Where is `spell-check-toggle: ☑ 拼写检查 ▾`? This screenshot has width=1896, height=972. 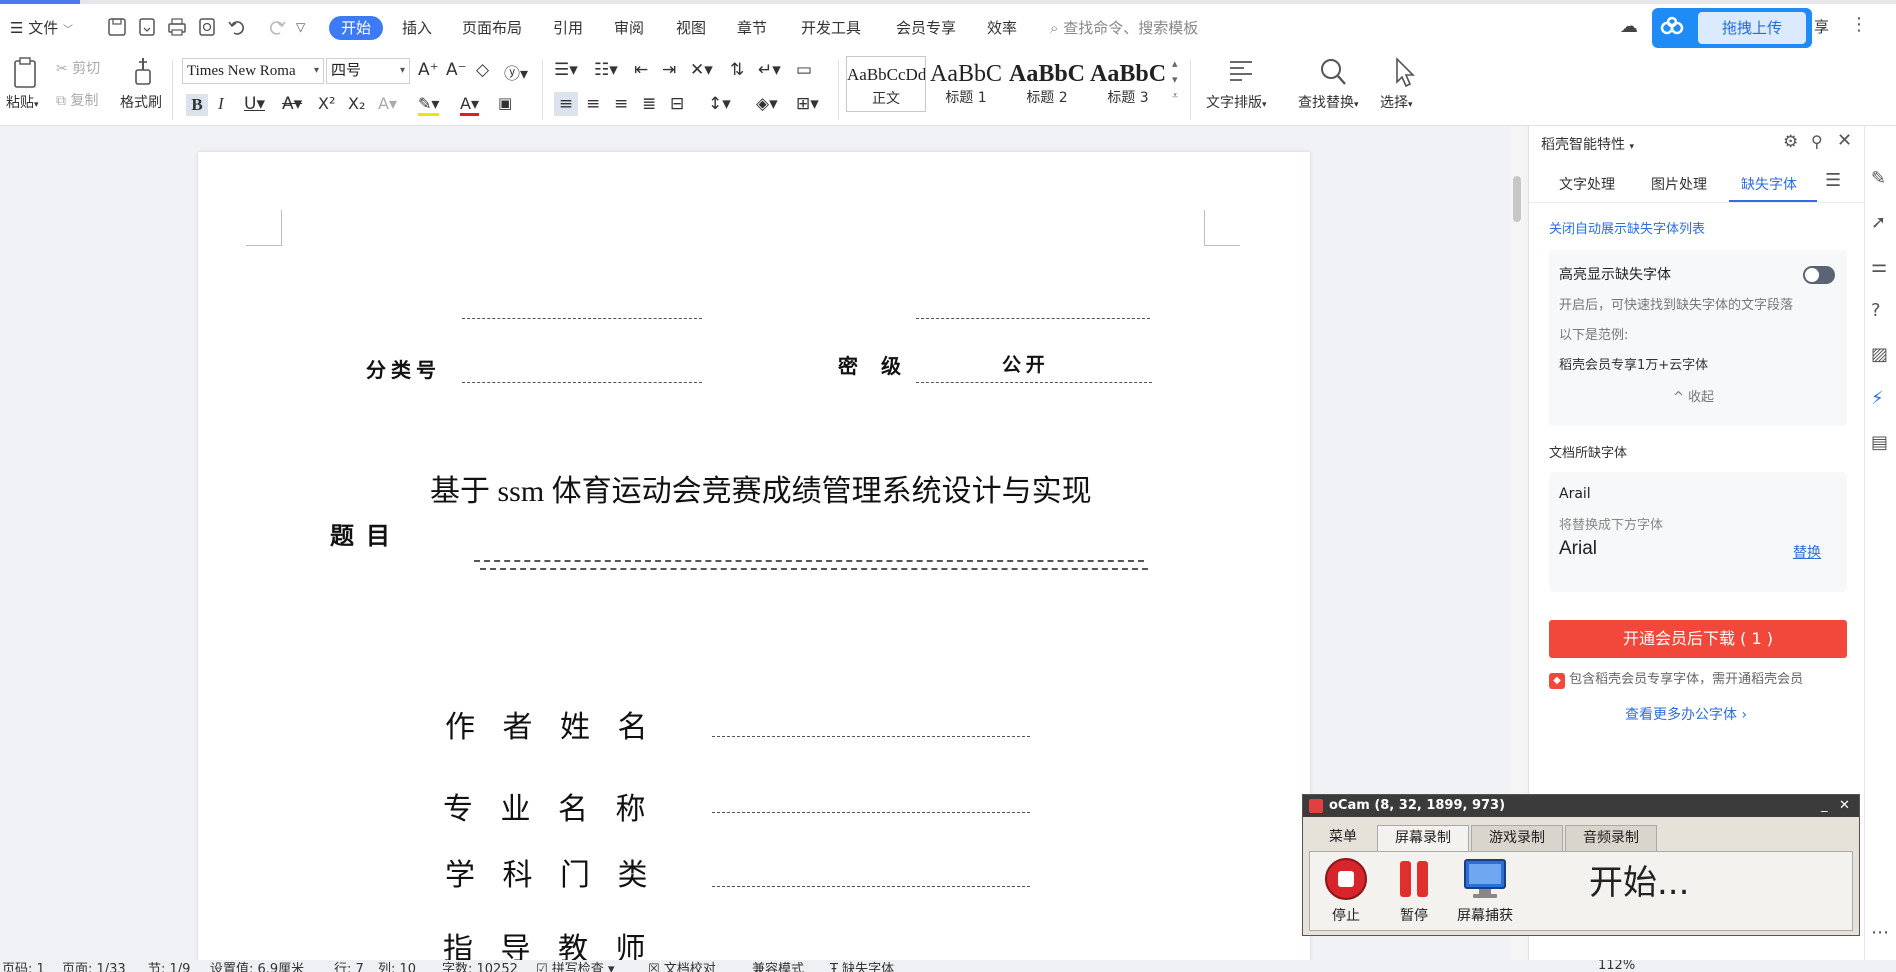
spell-check-toggle: ☑ 拼写检查 ▾ is located at coordinates (575, 966).